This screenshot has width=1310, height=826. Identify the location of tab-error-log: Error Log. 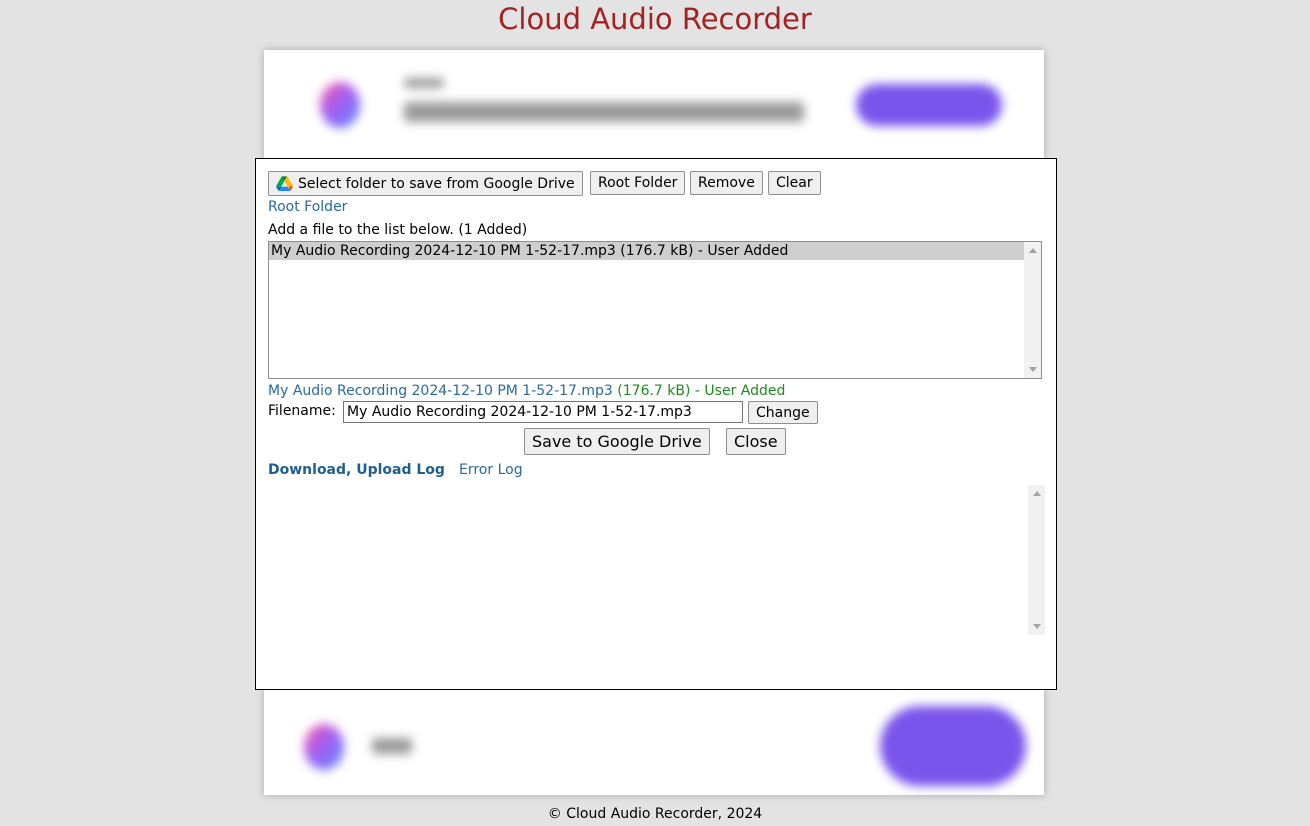
(491, 470).